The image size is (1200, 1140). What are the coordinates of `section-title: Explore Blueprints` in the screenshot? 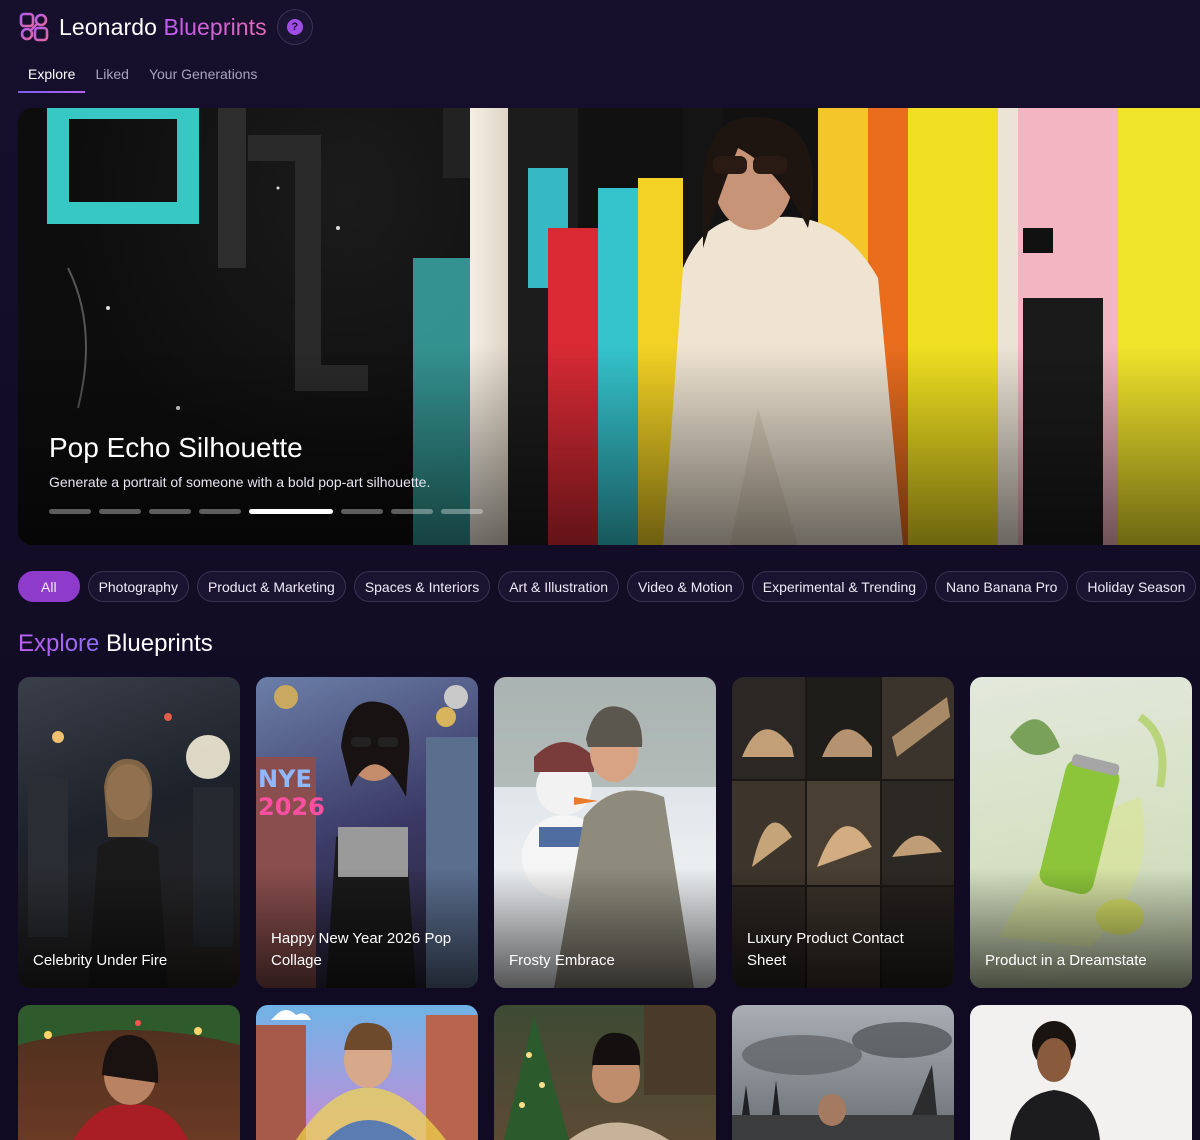 It's located at (115, 644).